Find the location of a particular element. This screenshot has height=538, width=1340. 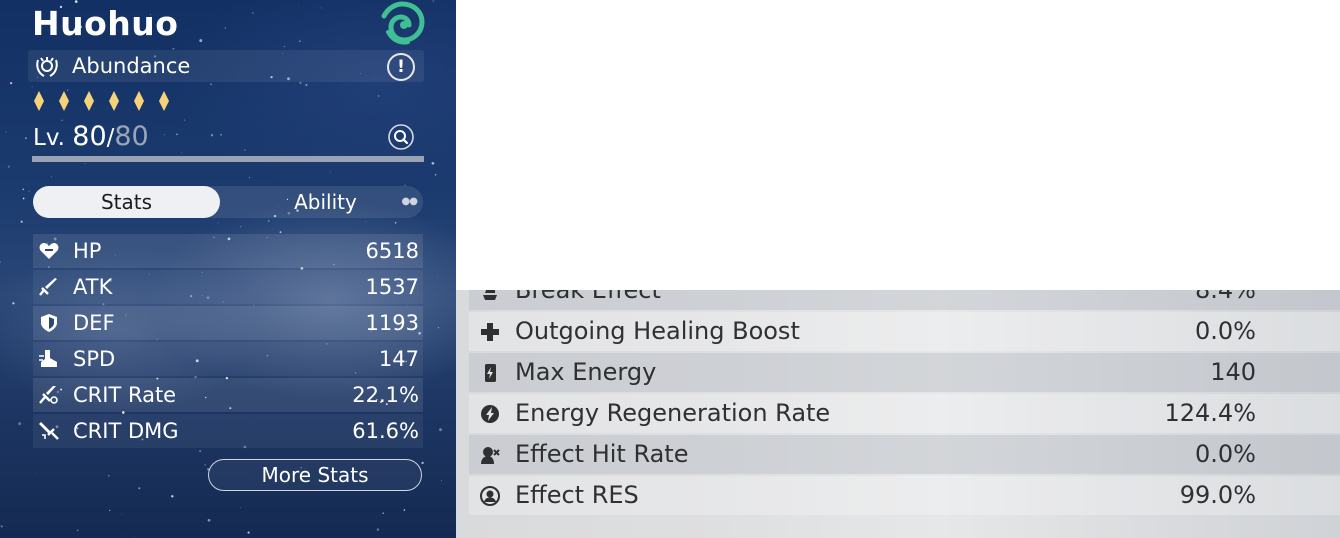

tab-decoration: ●● is located at coordinates (409, 201).